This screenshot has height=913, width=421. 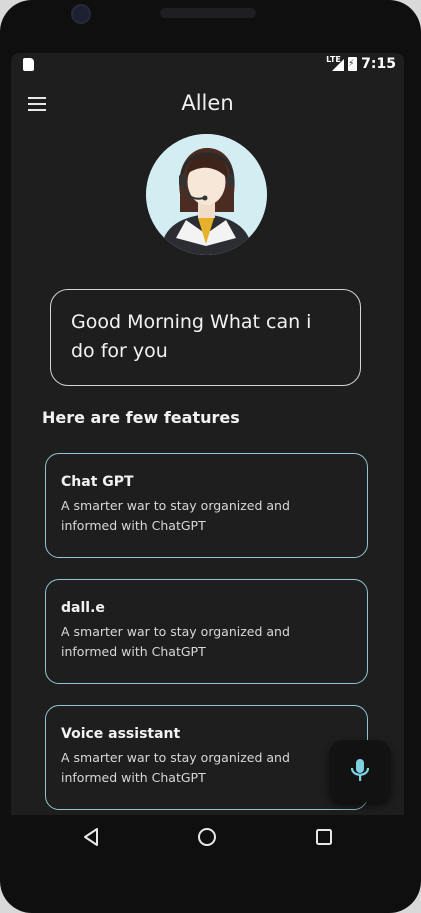 I want to click on network-label: LTE, so click(x=333, y=59).